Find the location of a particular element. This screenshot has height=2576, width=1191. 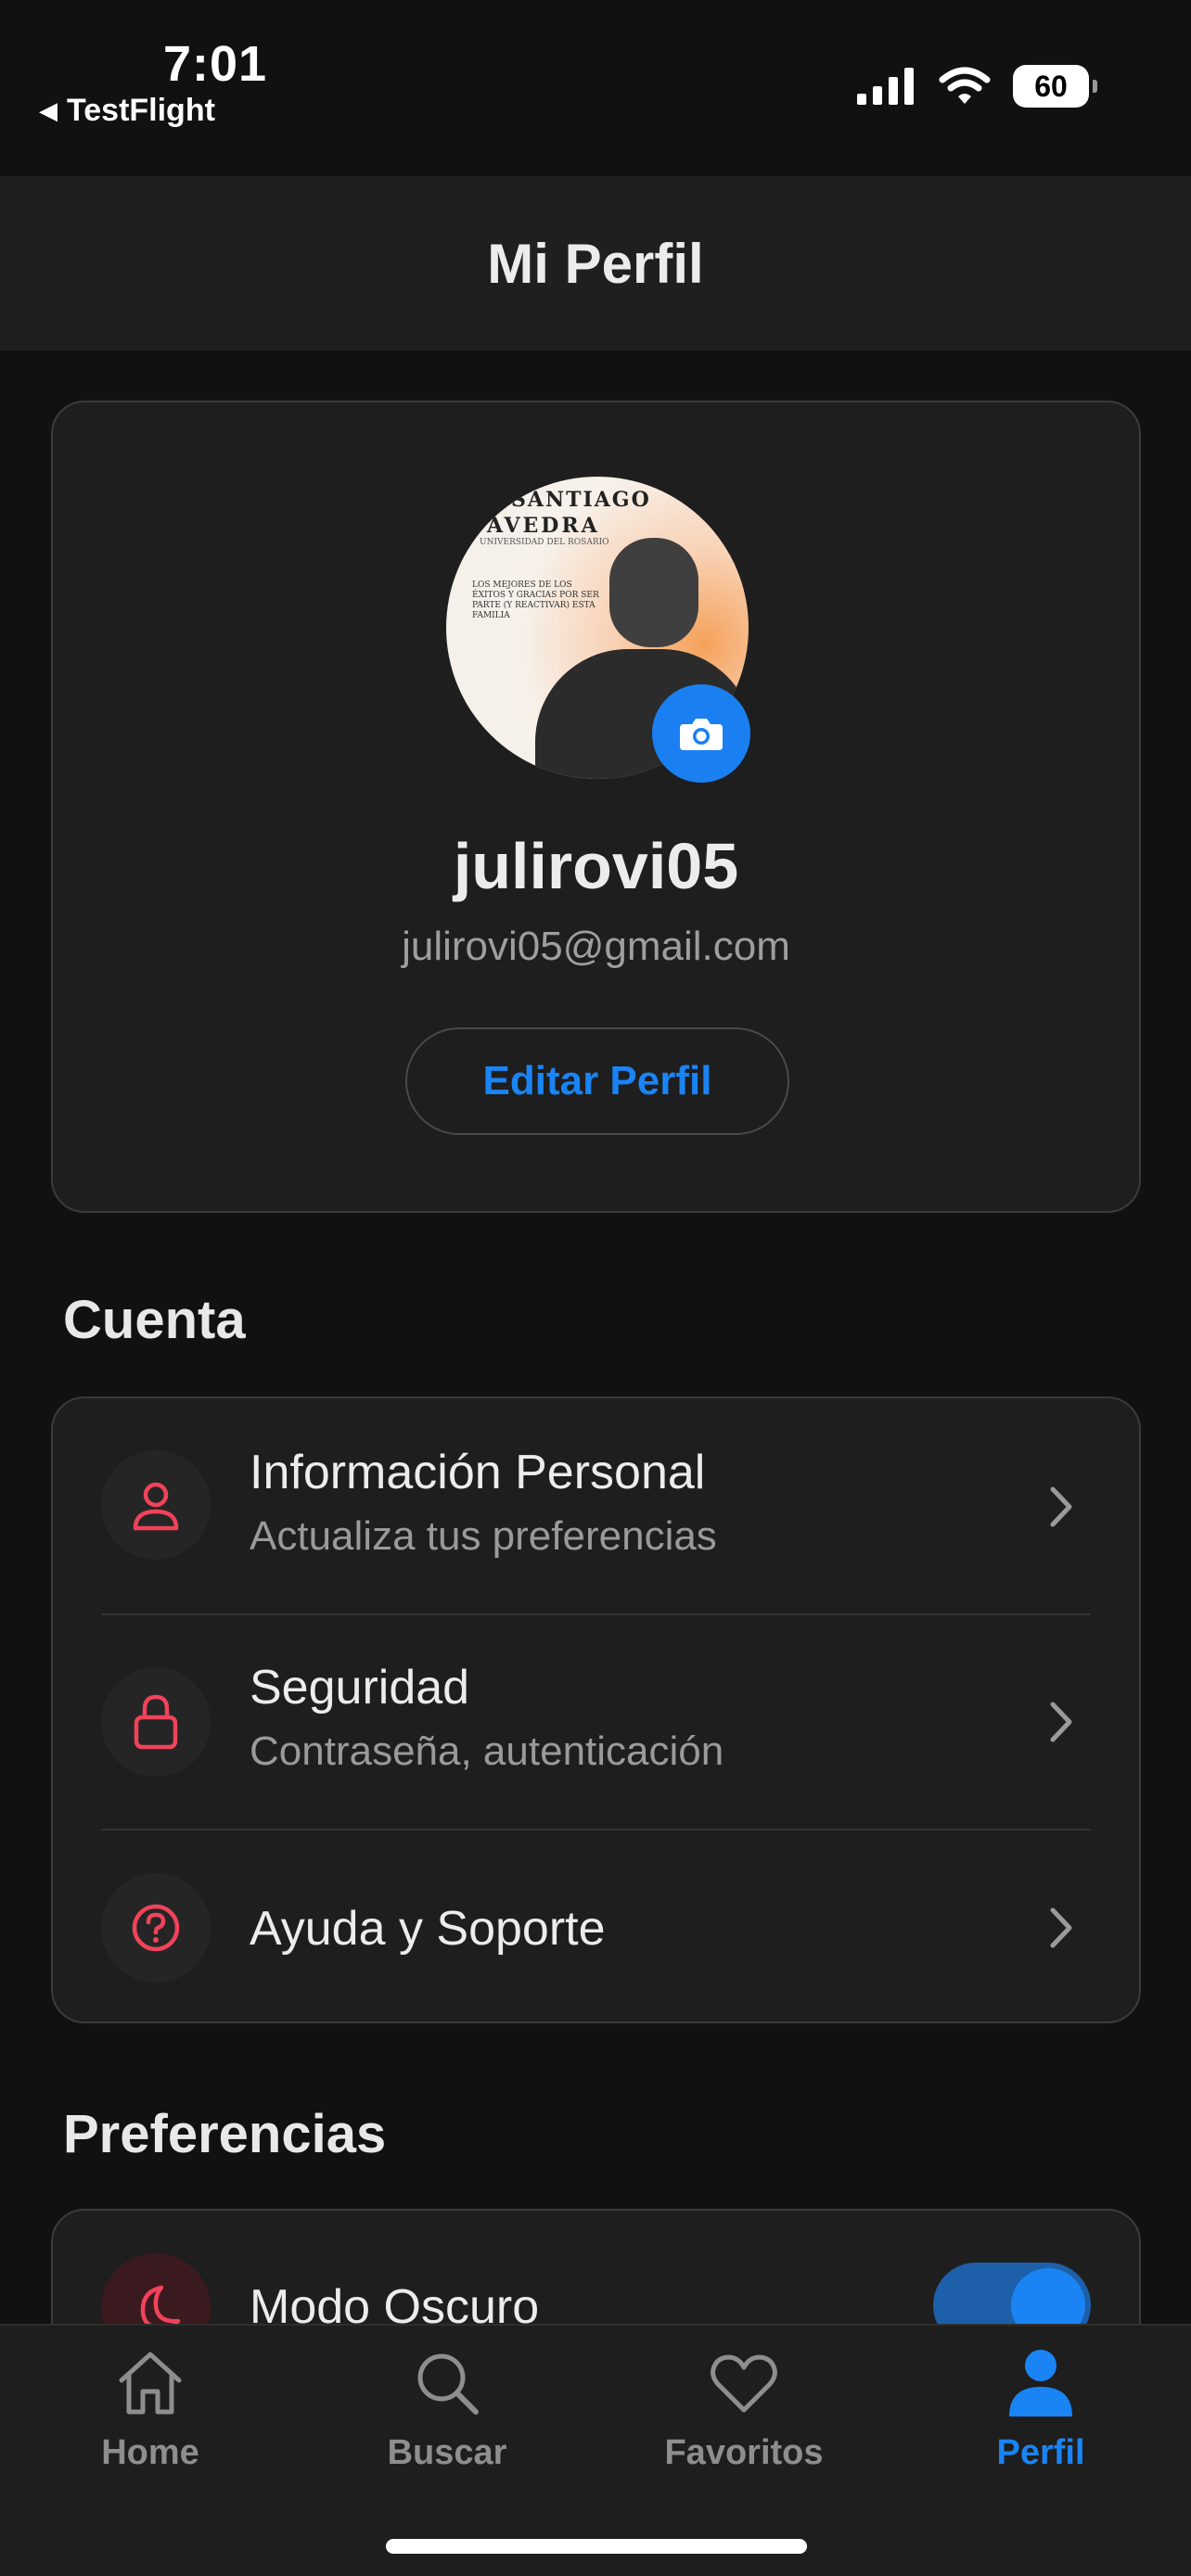

tab-favorites: Favoritos is located at coordinates (743, 2419).